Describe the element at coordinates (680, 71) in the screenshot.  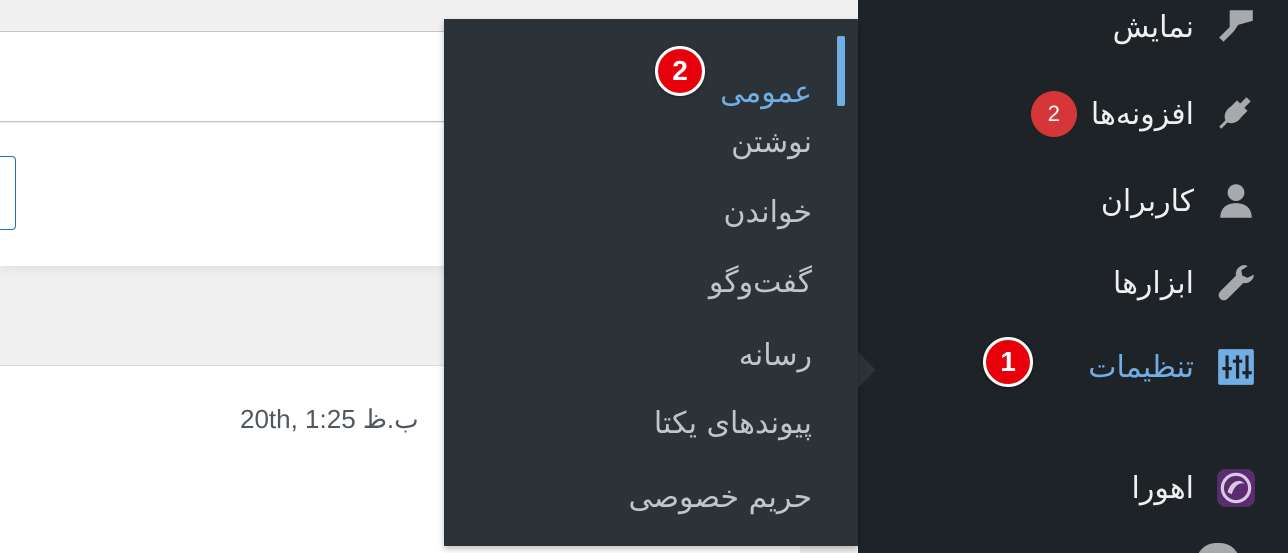
I see `step-number-badge: 2` at that location.